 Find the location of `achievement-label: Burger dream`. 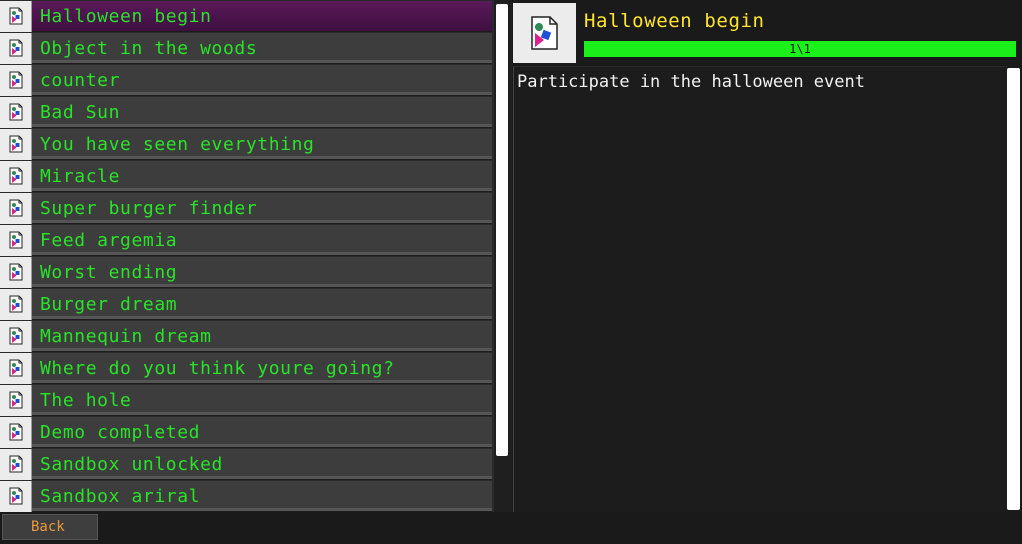

achievement-label: Burger dream is located at coordinates (109, 304).